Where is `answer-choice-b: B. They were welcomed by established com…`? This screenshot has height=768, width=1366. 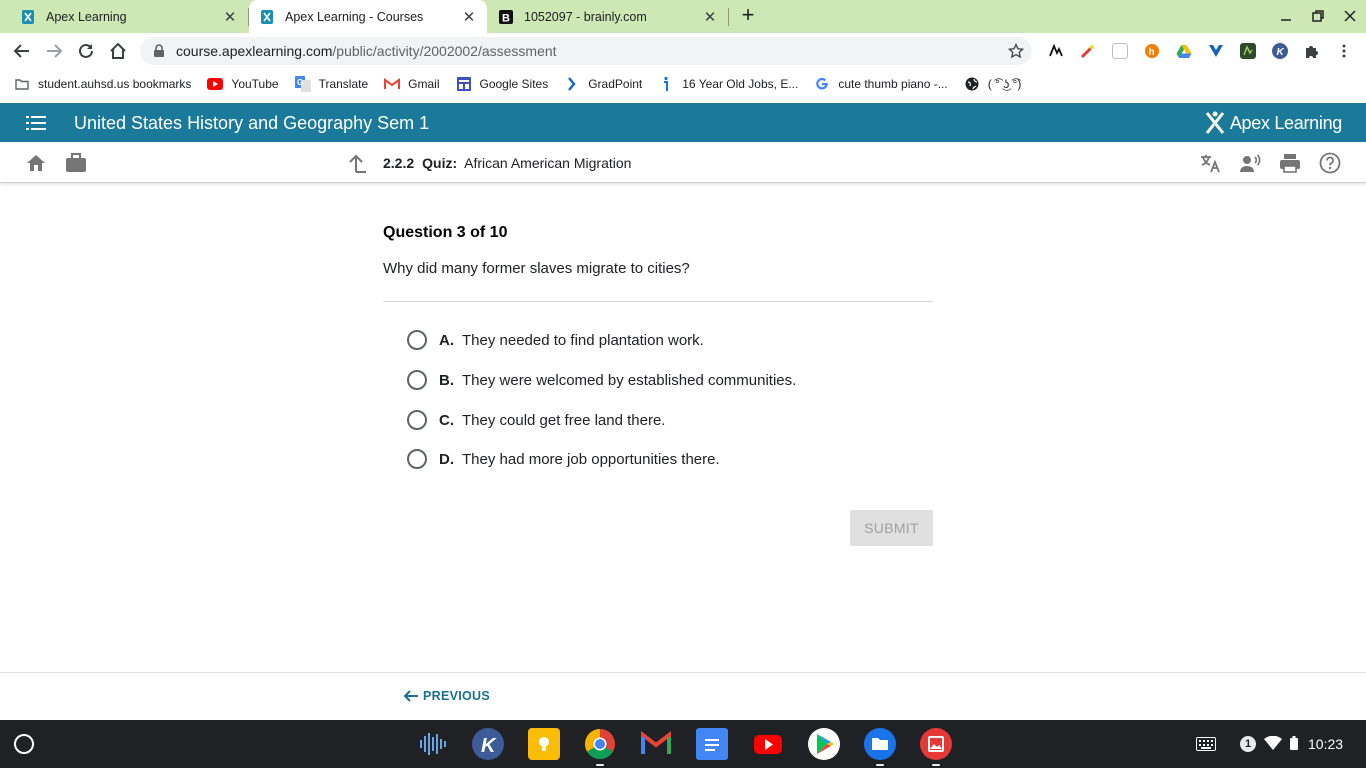 answer-choice-b: B. They were welcomed by established com… is located at coordinates (601, 380).